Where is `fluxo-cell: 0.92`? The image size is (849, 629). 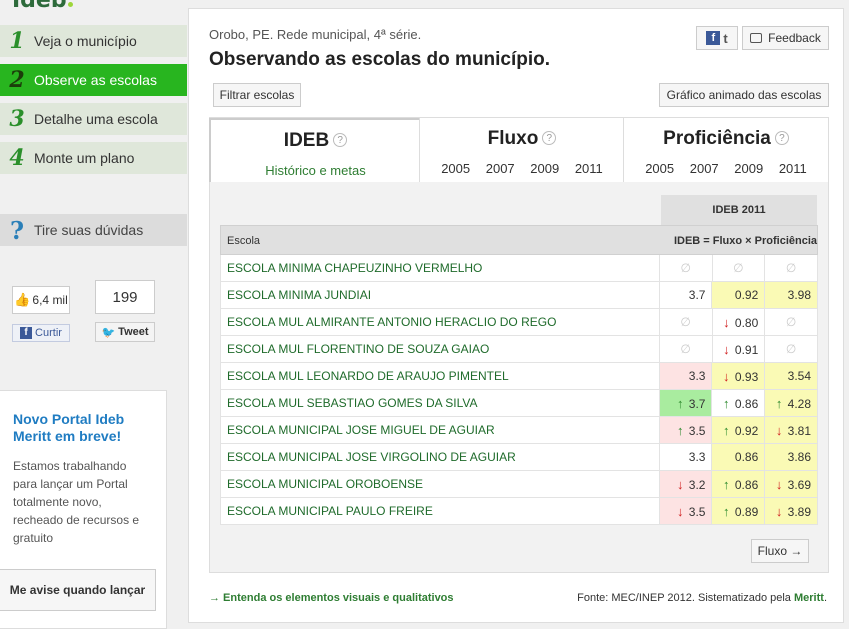 fluxo-cell: 0.92 is located at coordinates (738, 295).